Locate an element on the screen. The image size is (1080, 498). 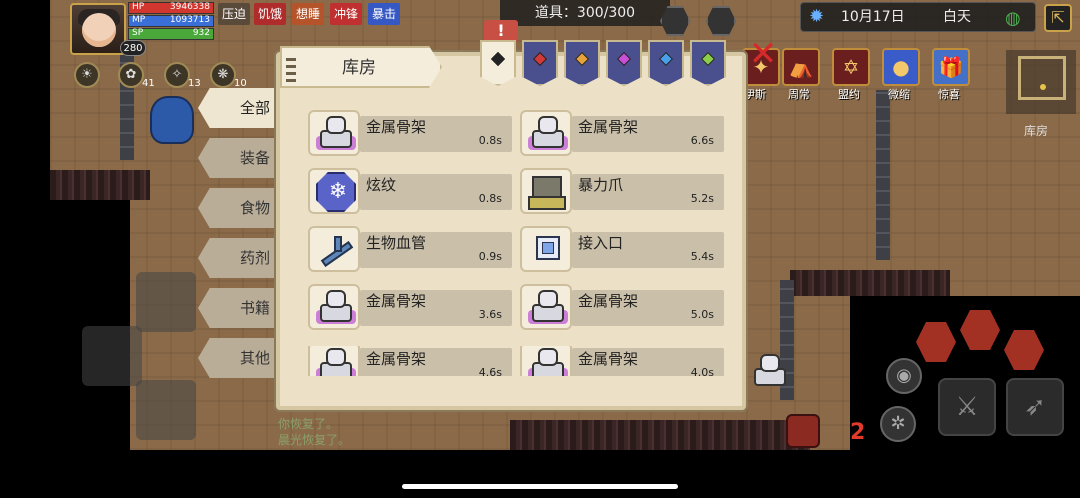
mp-bar: MP 1093713 is located at coordinates (171, 21).